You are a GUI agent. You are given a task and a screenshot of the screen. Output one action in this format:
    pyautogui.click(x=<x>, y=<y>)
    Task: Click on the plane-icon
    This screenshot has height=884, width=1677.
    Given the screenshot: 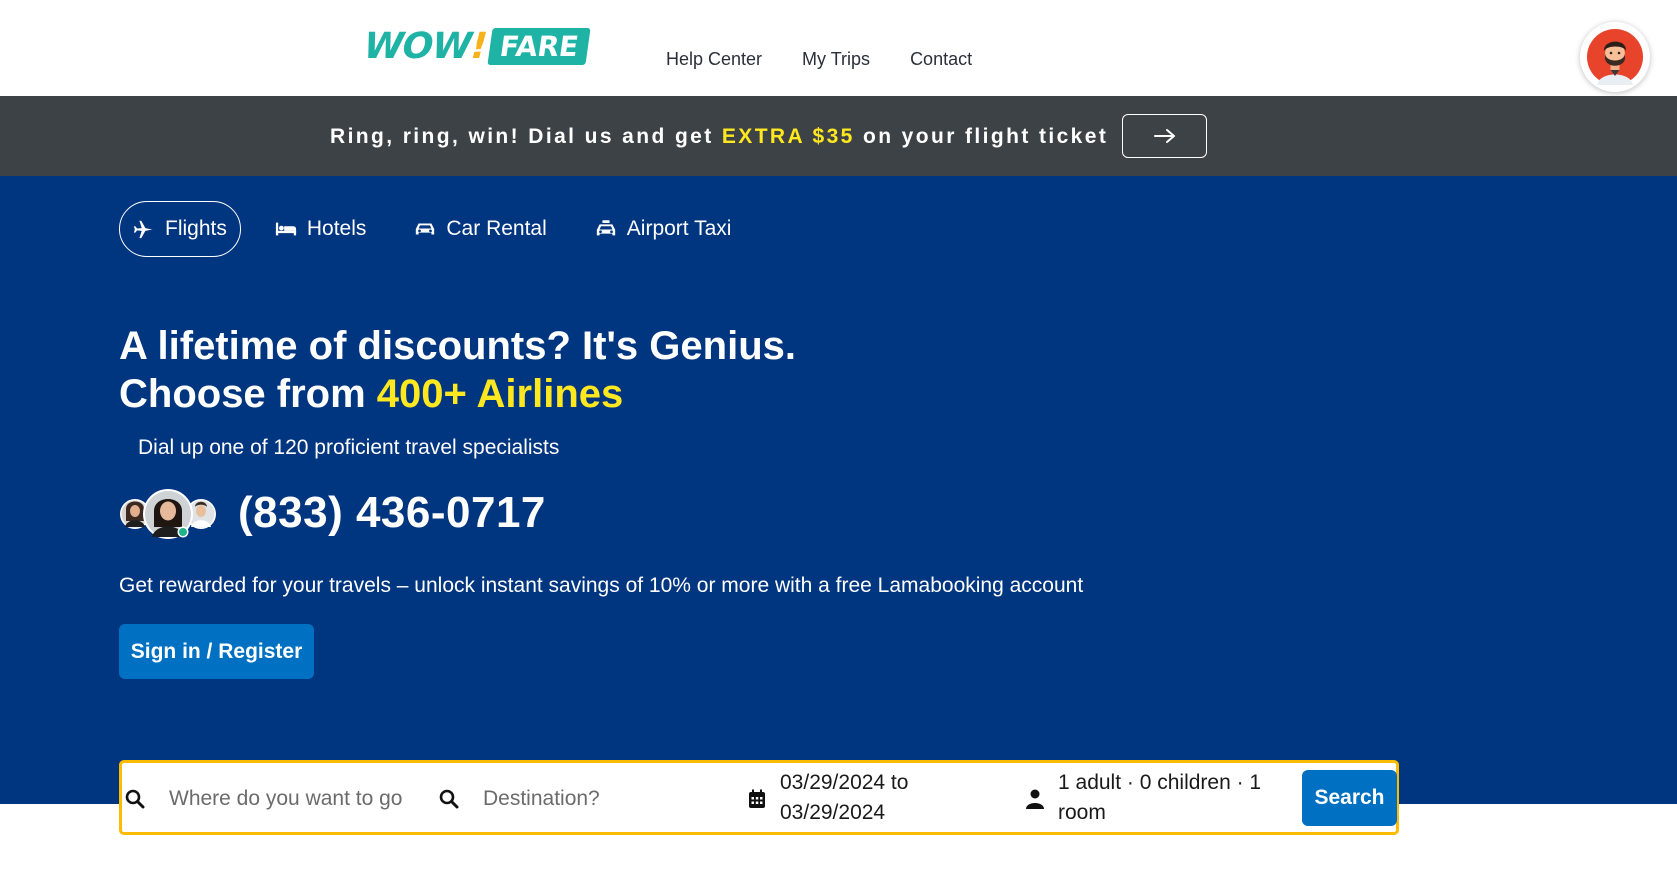 What is the action you would take?
    pyautogui.click(x=143, y=229)
    